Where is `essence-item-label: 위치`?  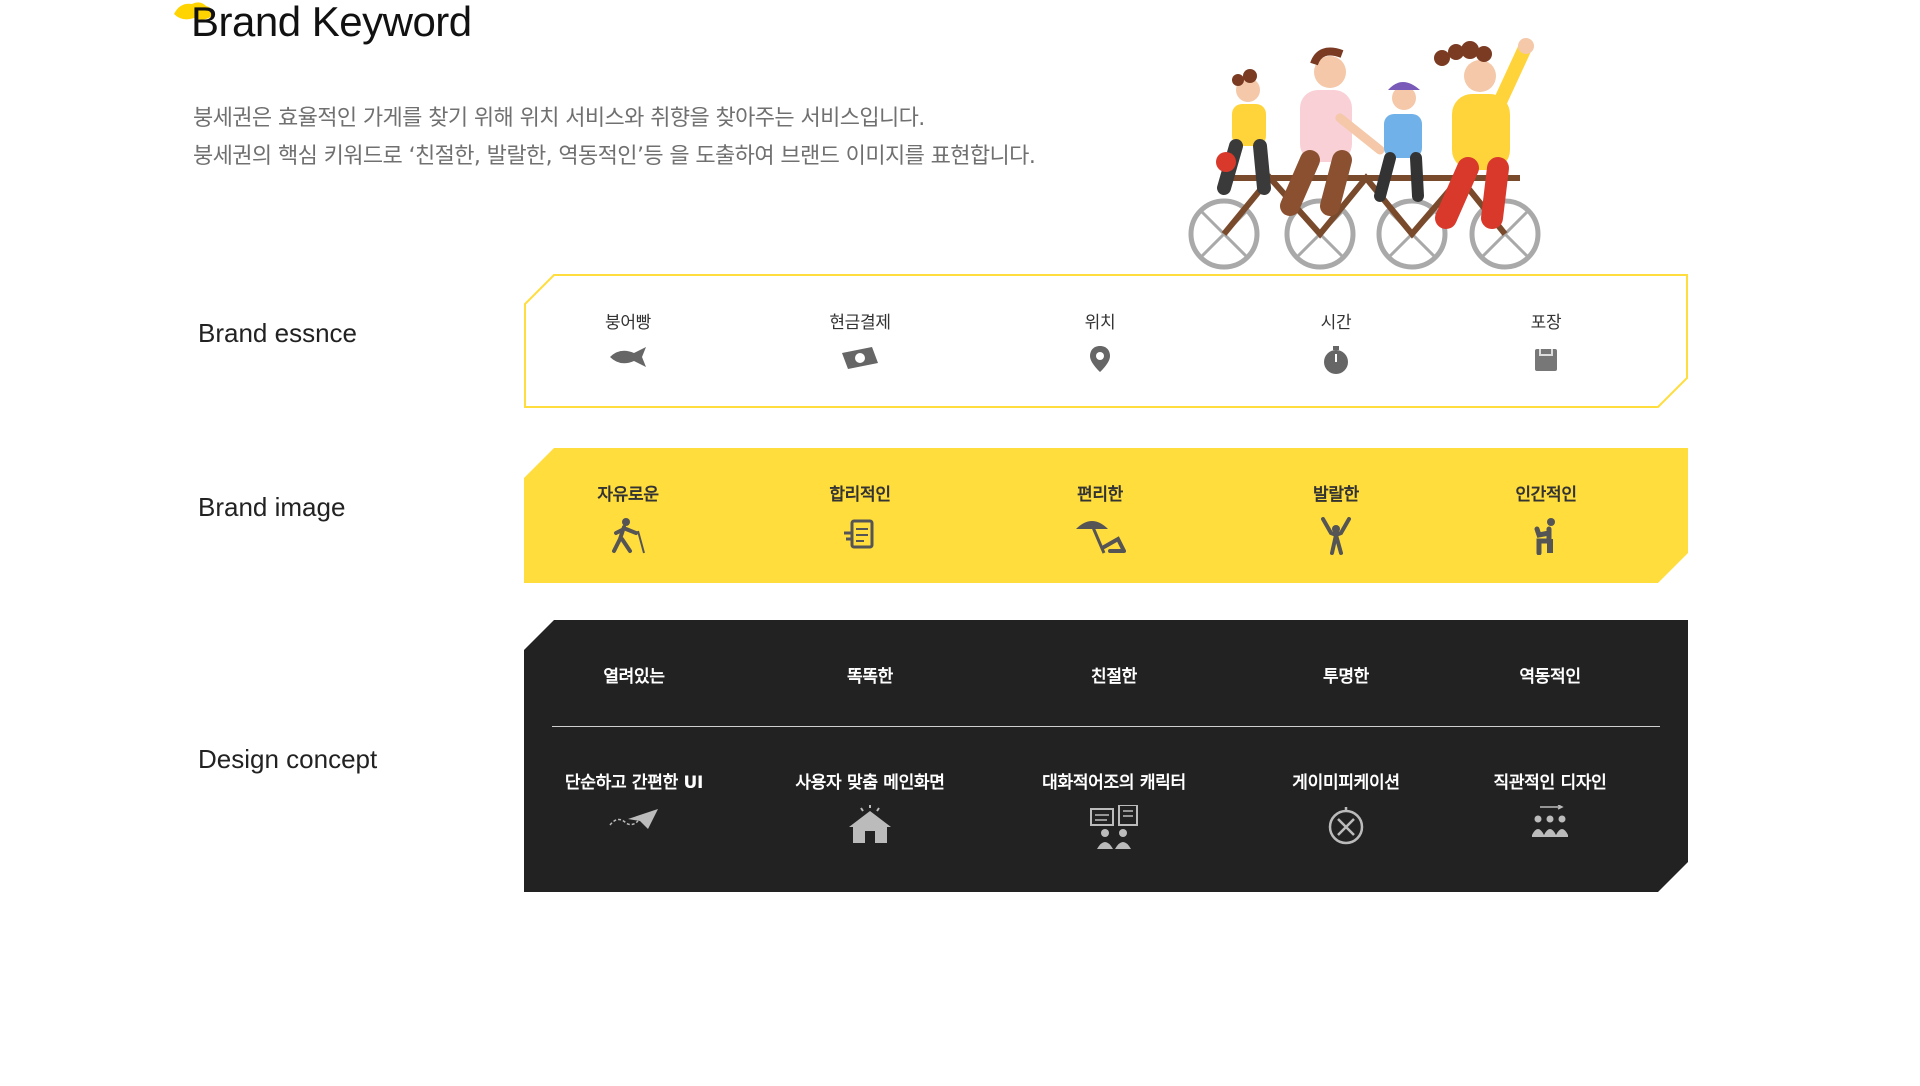
essence-item-label: 위치 is located at coordinates (1100, 323).